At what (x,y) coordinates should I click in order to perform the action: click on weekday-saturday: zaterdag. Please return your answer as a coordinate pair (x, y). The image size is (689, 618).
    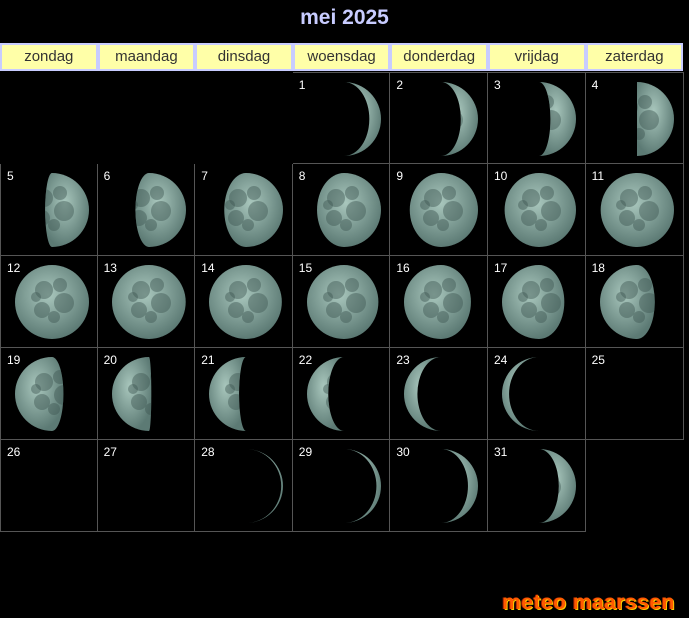
    Looking at the image, I should click on (634, 57).